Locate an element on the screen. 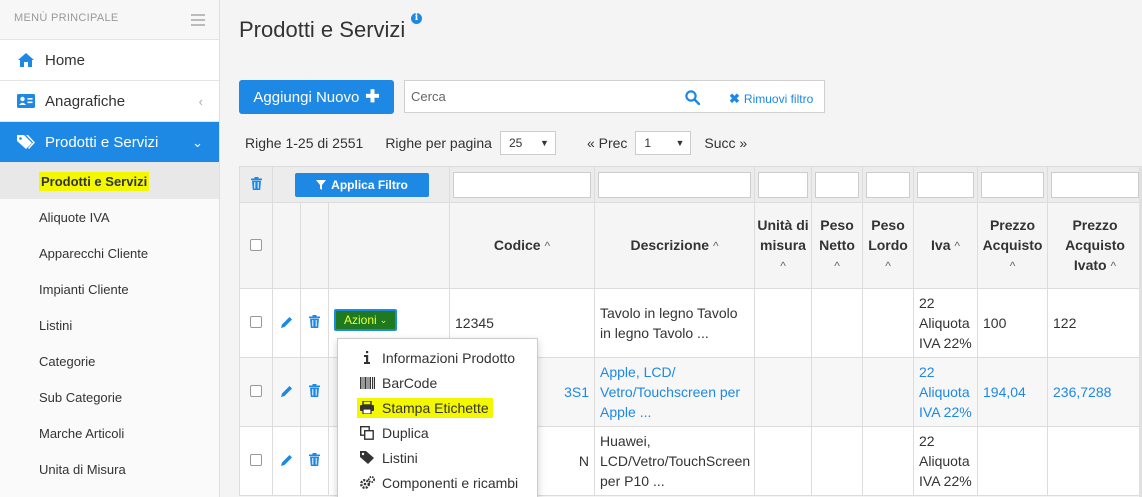 This screenshot has height=497, width=1142. print-icon is located at coordinates (367, 407).